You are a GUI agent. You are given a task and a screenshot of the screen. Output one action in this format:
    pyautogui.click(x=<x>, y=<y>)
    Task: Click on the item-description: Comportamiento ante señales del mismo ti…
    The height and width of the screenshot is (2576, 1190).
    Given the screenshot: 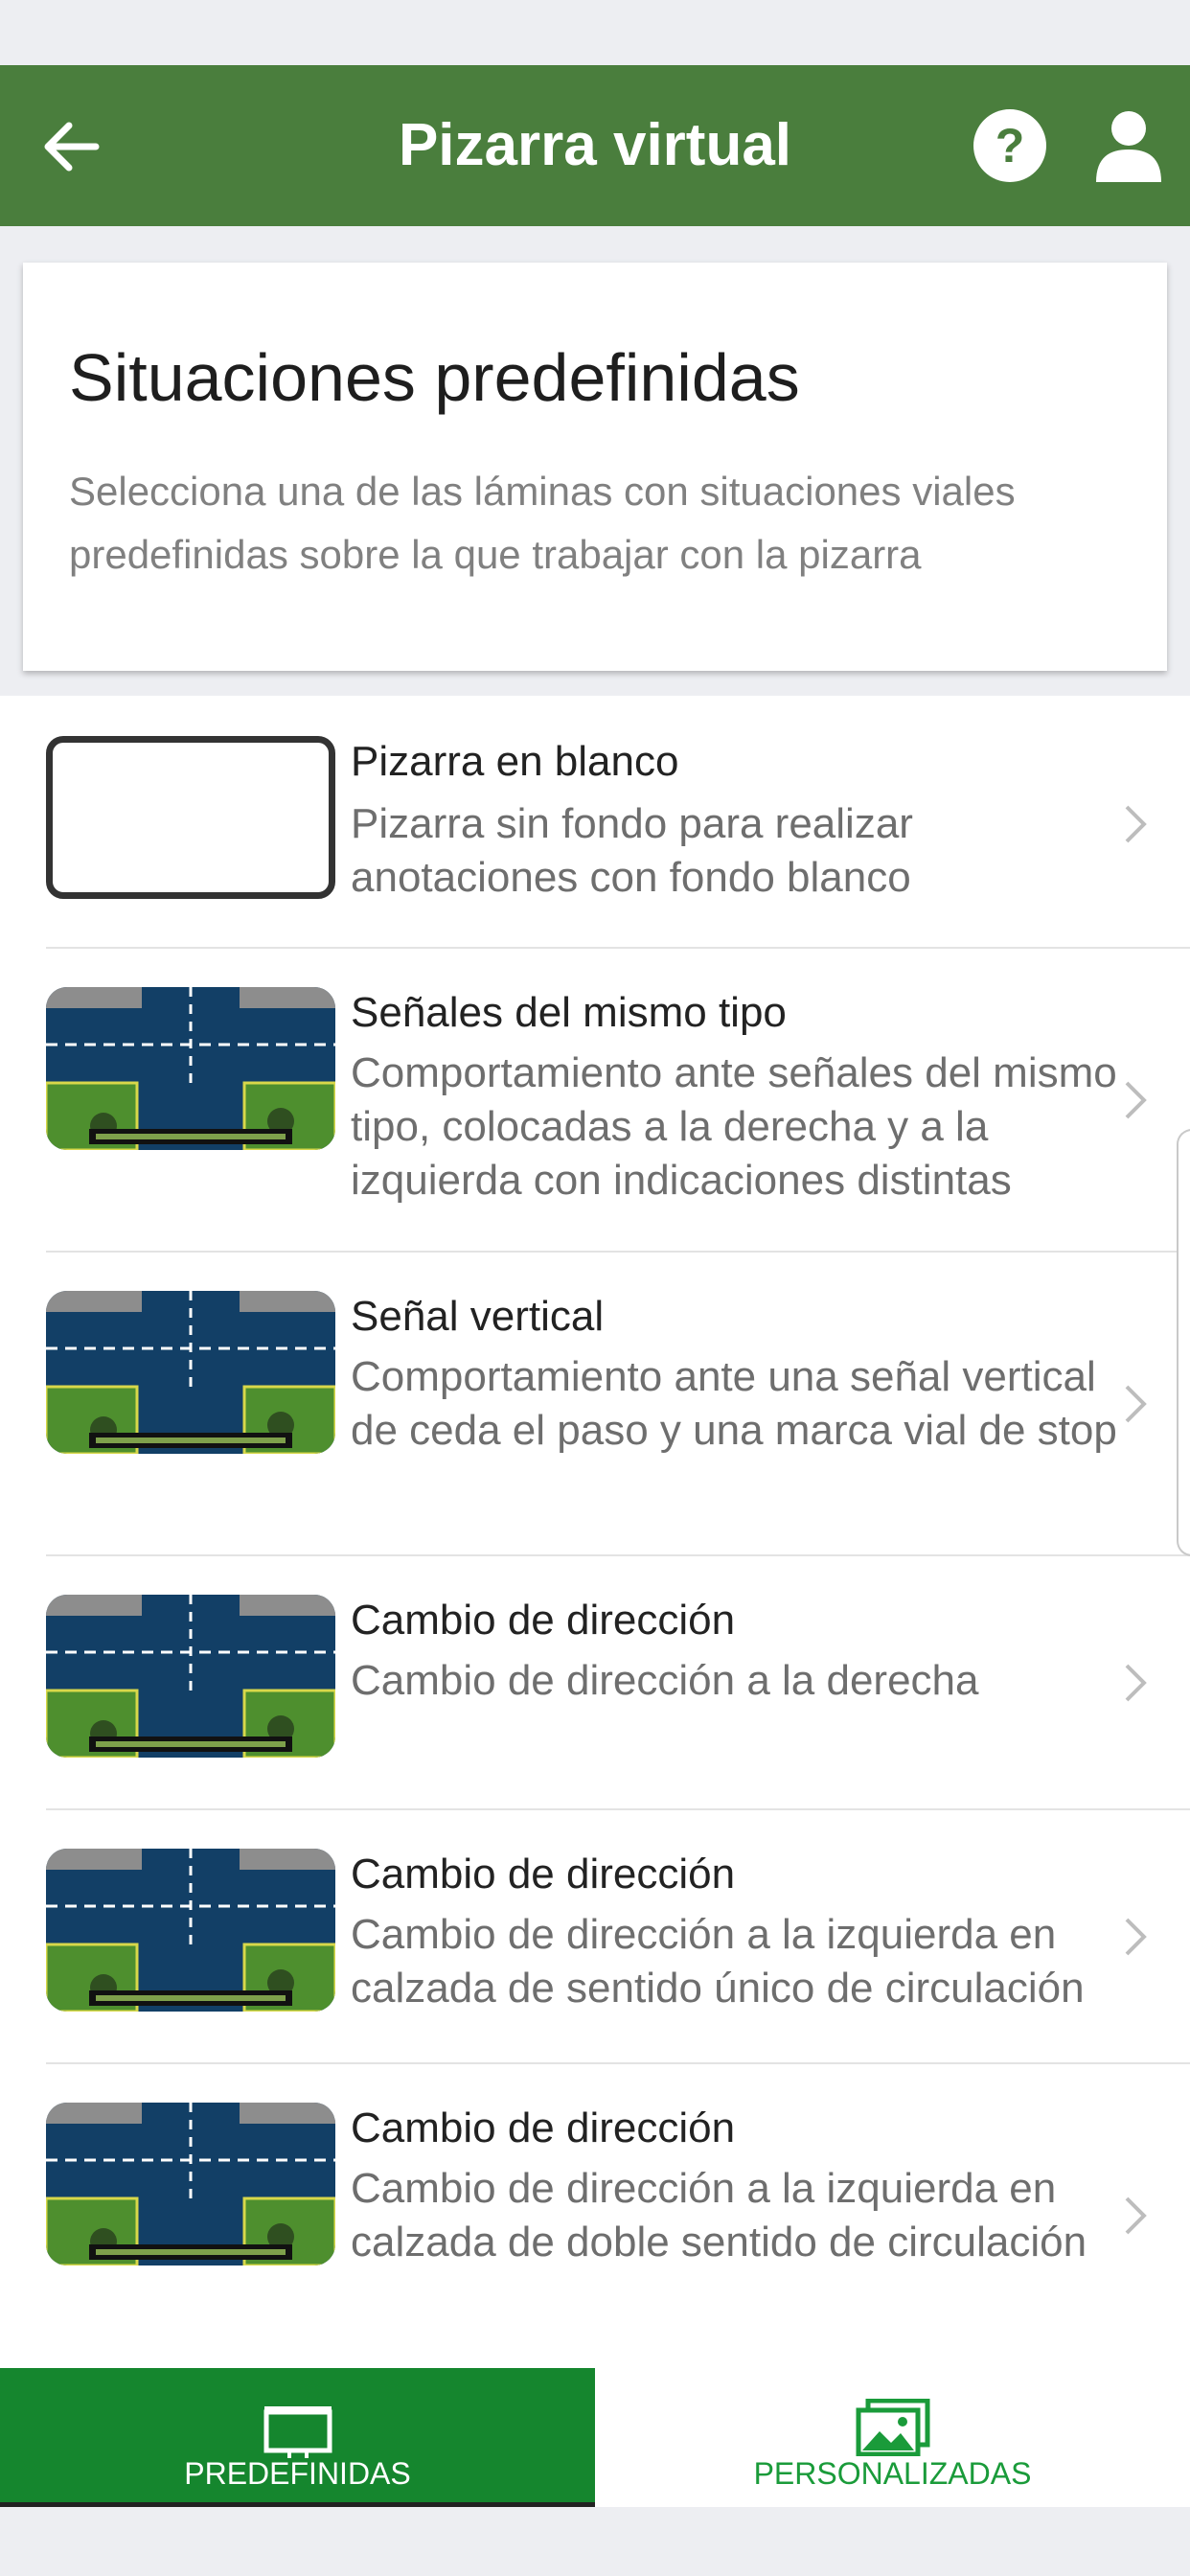 What is the action you would take?
    pyautogui.click(x=734, y=1126)
    